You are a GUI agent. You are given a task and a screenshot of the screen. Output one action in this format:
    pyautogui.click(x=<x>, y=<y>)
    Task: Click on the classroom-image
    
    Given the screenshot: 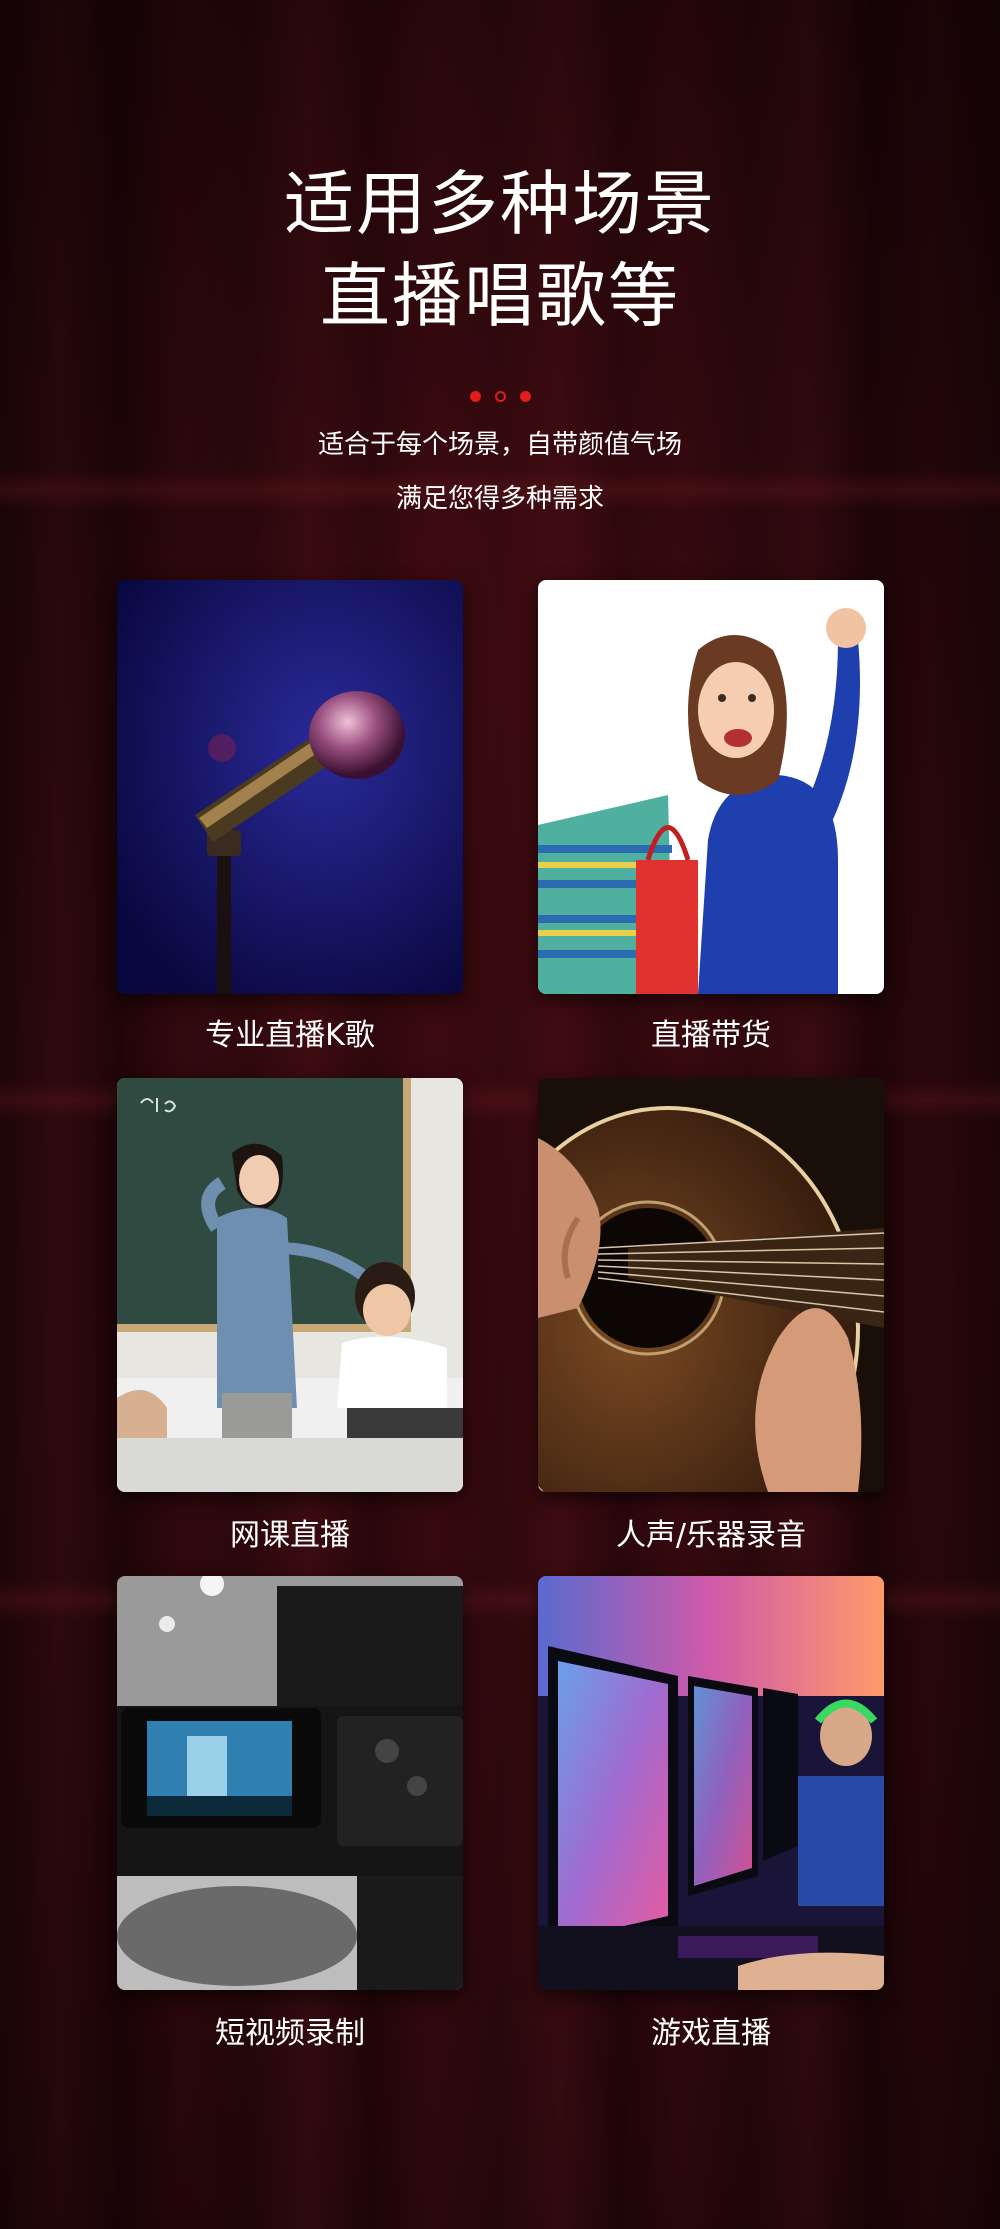 What is the action you would take?
    pyautogui.click(x=290, y=1285)
    